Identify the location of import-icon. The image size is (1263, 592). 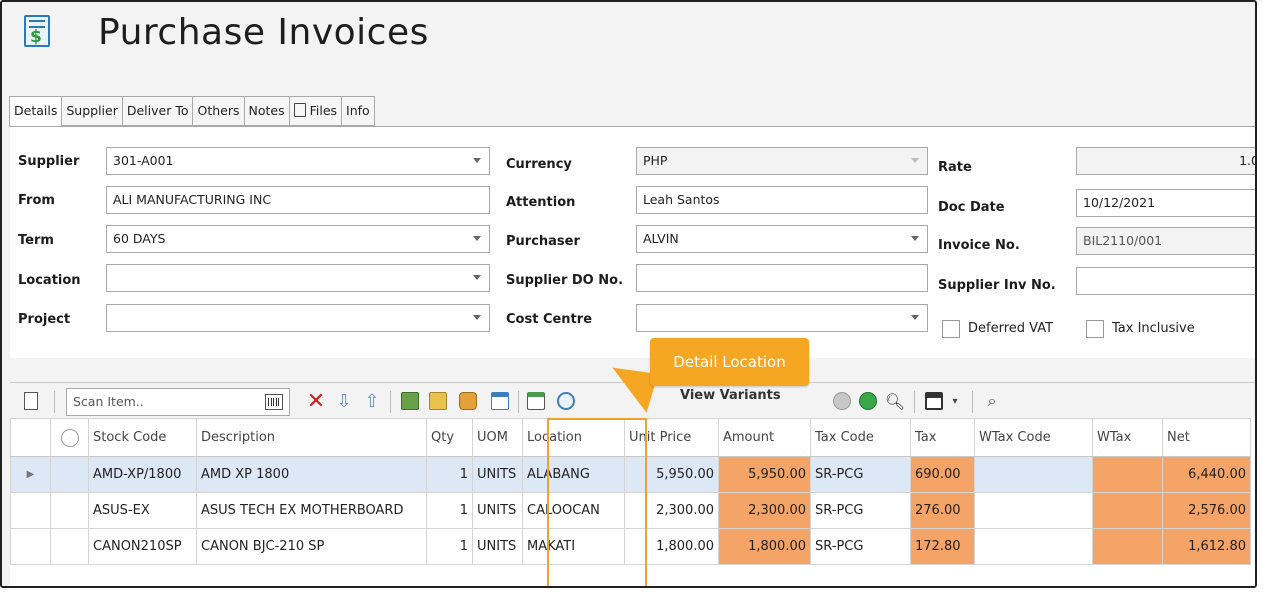
(410, 401).